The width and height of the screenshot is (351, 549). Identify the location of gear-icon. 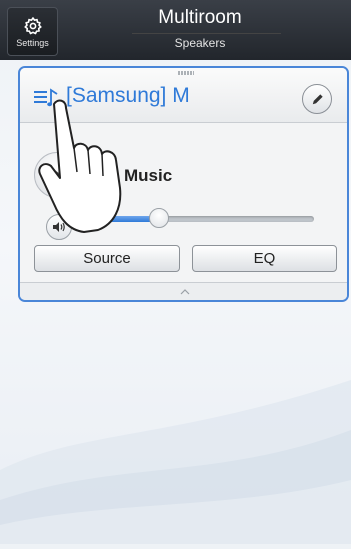
(32, 25).